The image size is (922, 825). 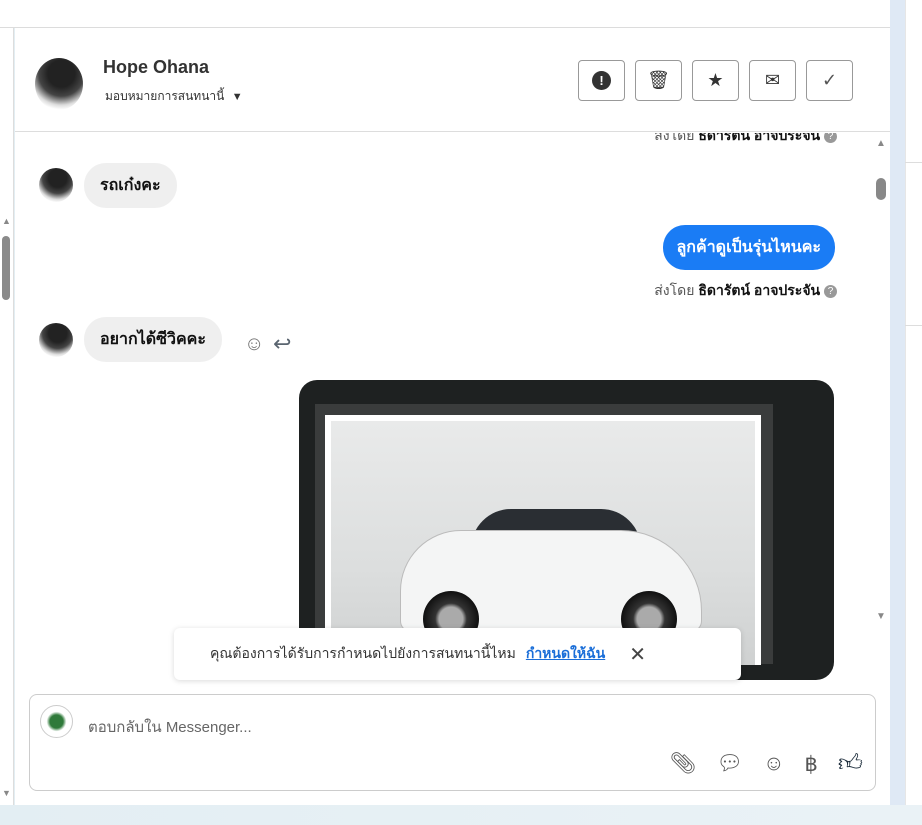 I want to click on reply-composer: ตอบกลับใน Messenger... 📎︎ 💬︎ ☺ ฿ 👍︎, so click(x=452, y=742).